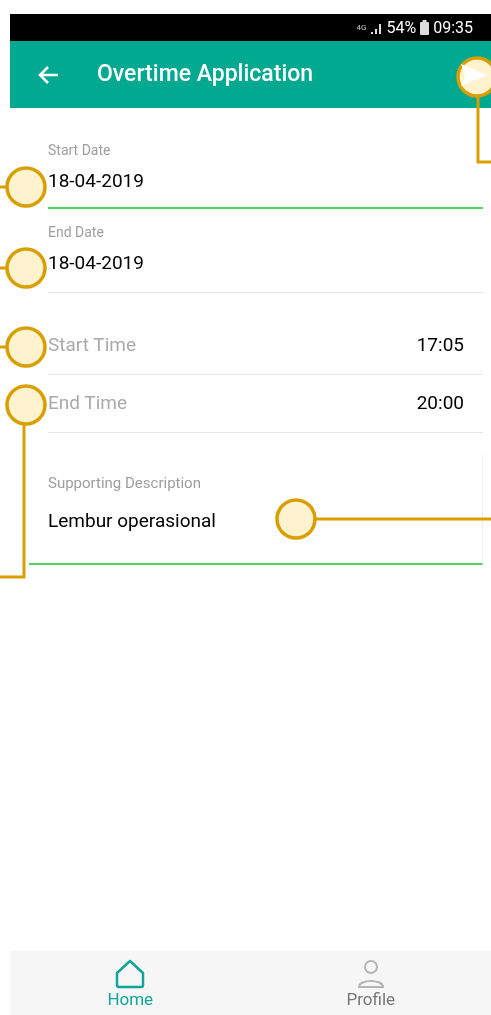  What do you see at coordinates (92, 345) in the screenshot?
I see `field-label: Start Time` at bounding box center [92, 345].